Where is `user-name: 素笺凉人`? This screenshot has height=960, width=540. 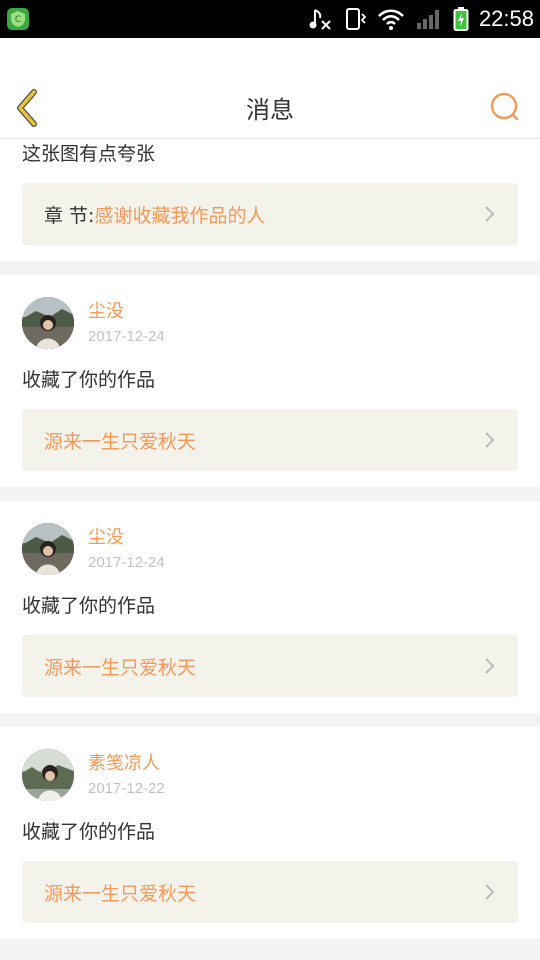
user-name: 素笺凉人 is located at coordinates (126, 764).